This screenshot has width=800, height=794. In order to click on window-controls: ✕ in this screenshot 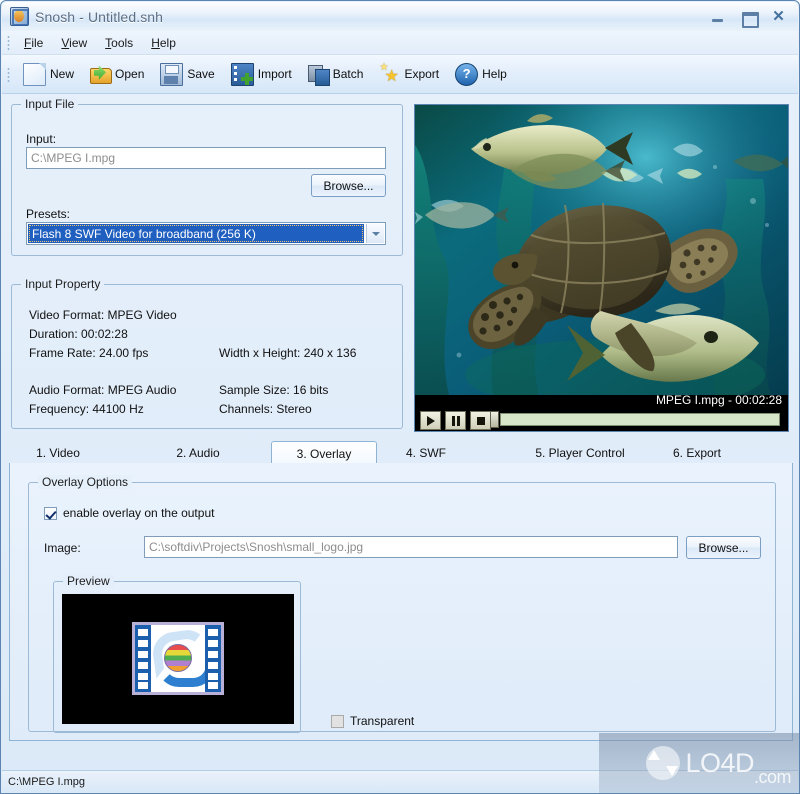, I will do `click(748, 18)`.